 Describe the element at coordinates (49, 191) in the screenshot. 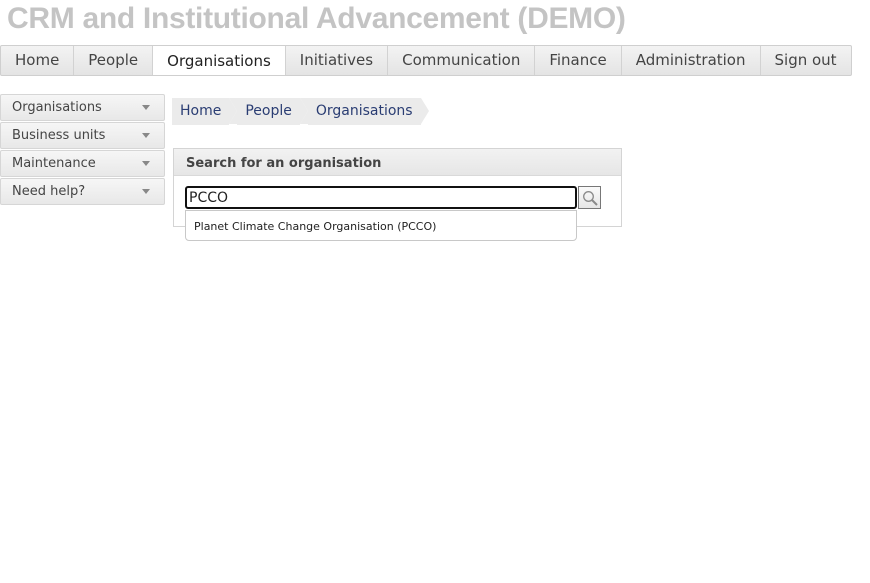

I see `sidebar-item-label: Need help?` at that location.